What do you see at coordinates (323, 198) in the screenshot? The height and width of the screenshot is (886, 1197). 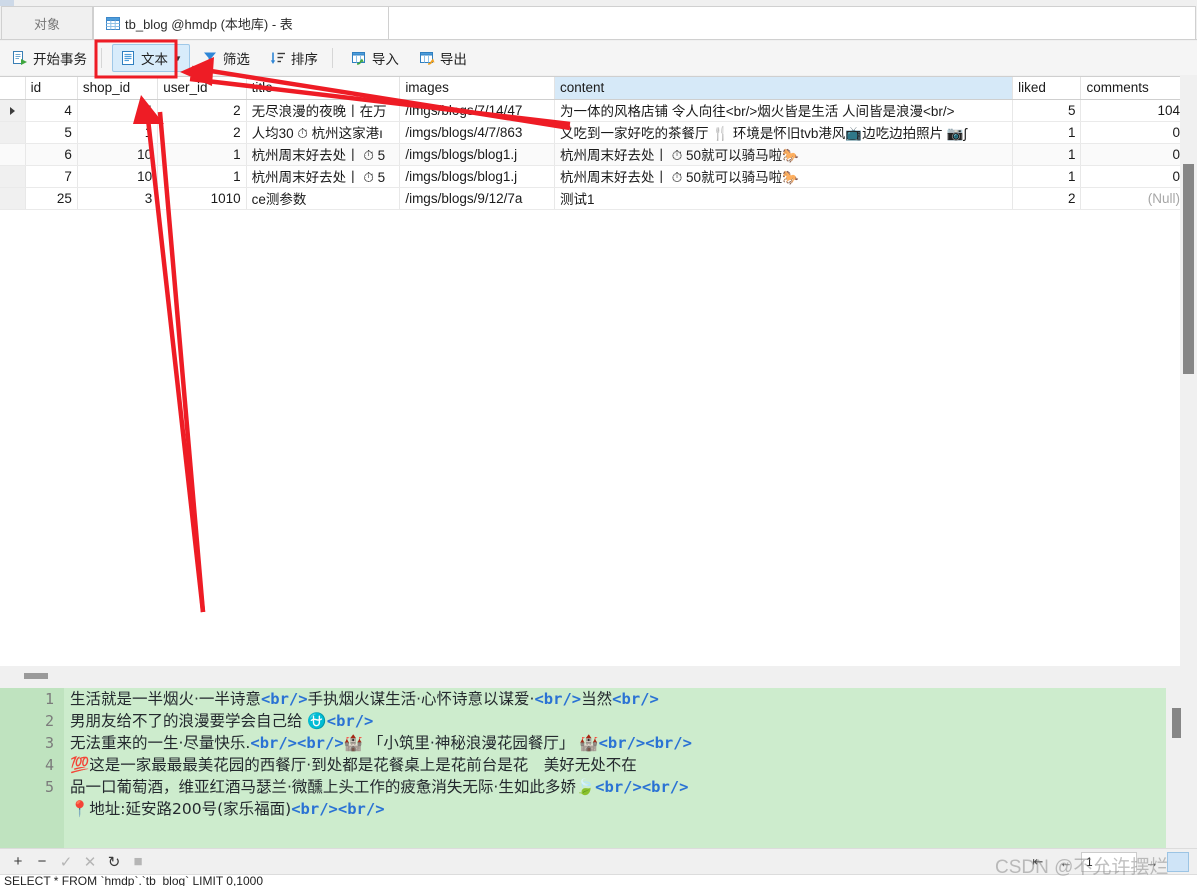 I see `cell-title: ce测参数` at bounding box center [323, 198].